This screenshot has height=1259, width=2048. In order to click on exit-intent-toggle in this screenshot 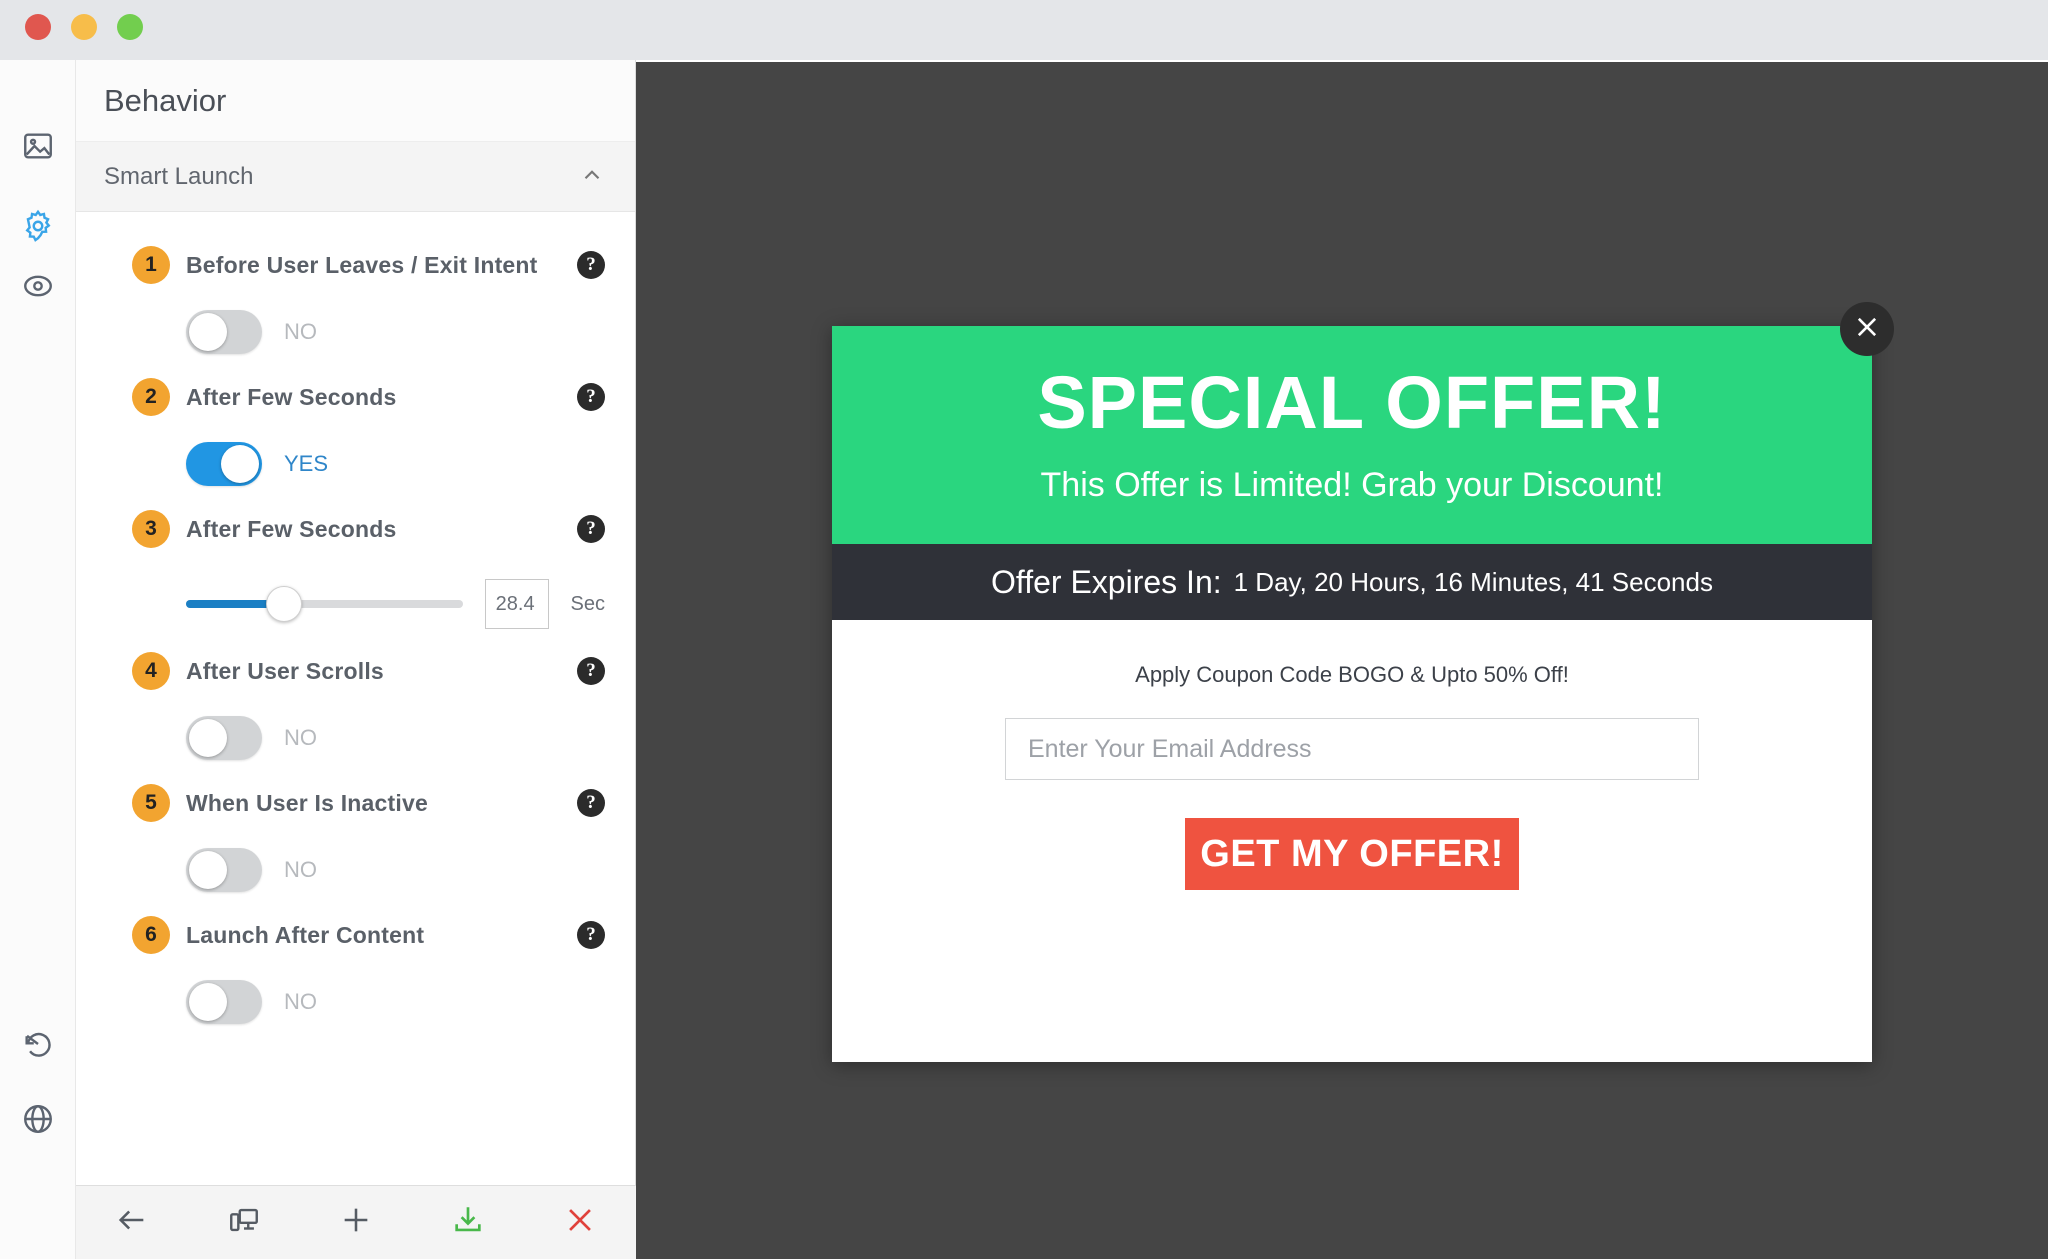, I will do `click(224, 332)`.